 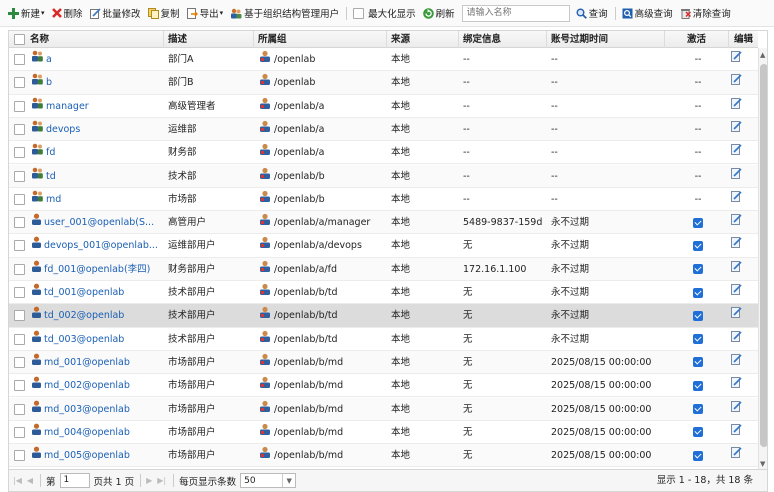 What do you see at coordinates (320, 39) in the screenshot?
I see `header-group: 所属组` at bounding box center [320, 39].